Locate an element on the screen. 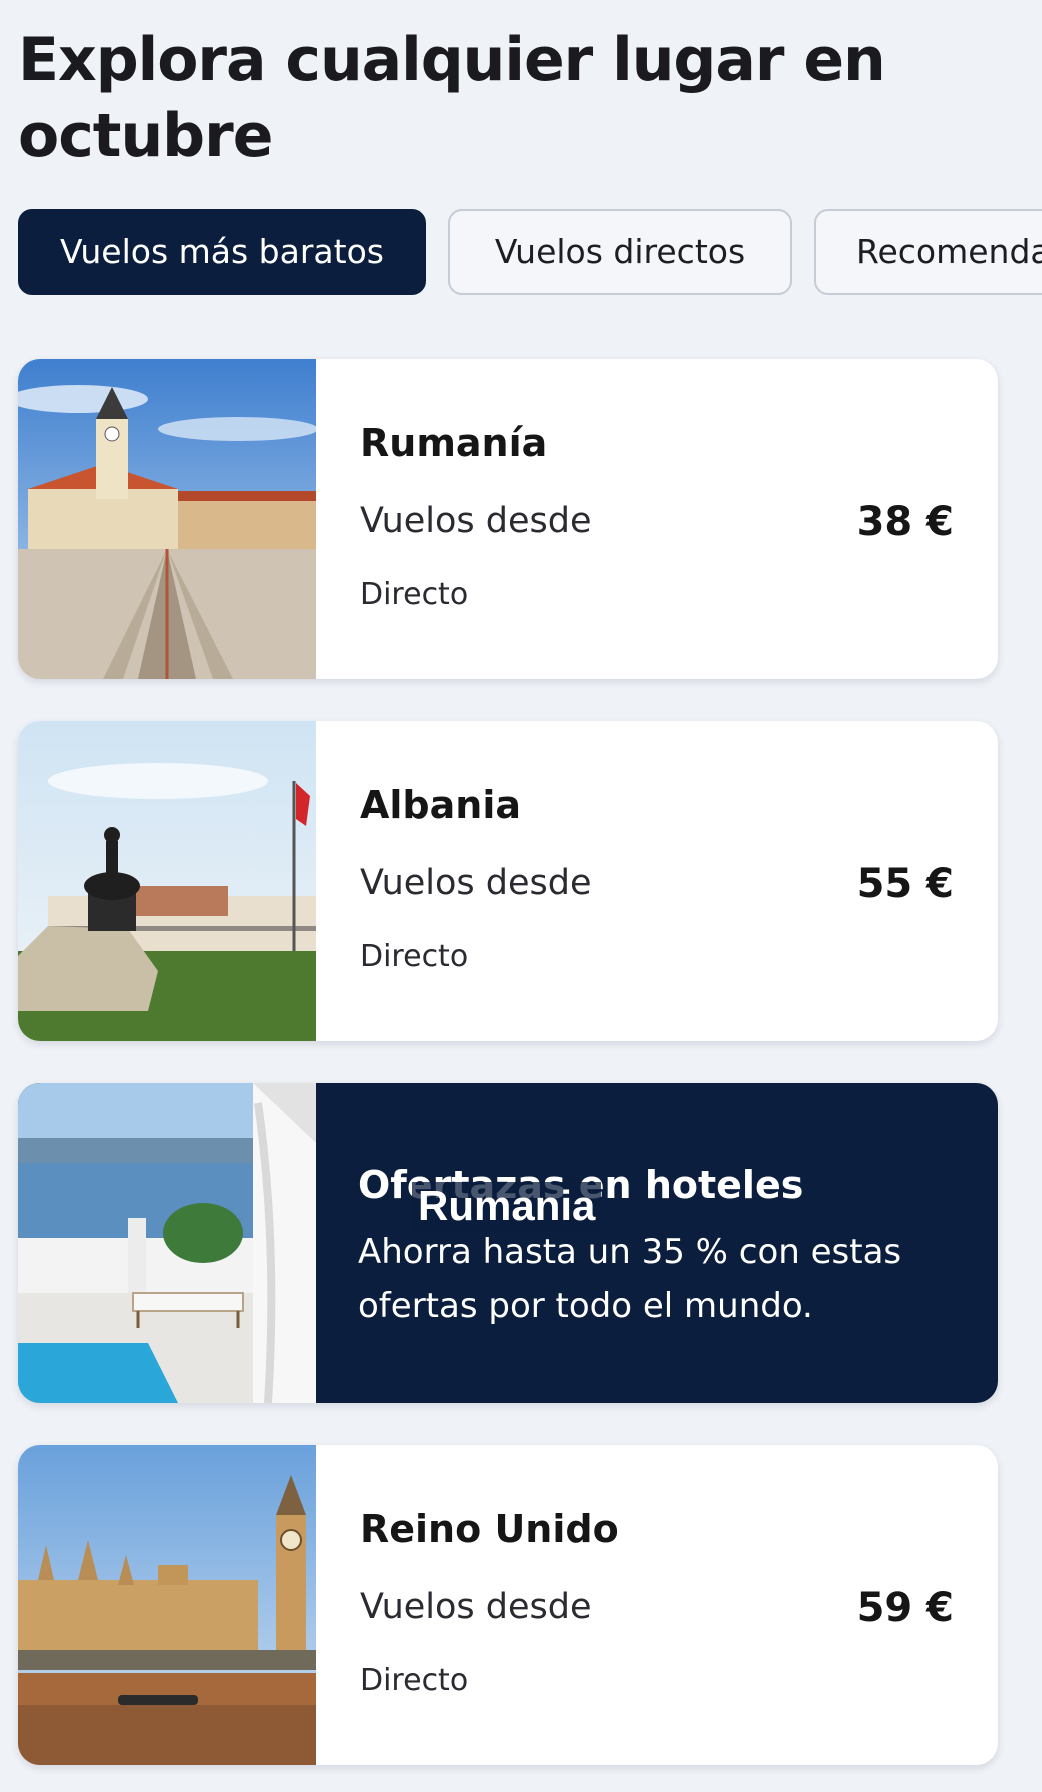  destination-image-united-kingdom is located at coordinates (167, 1605).